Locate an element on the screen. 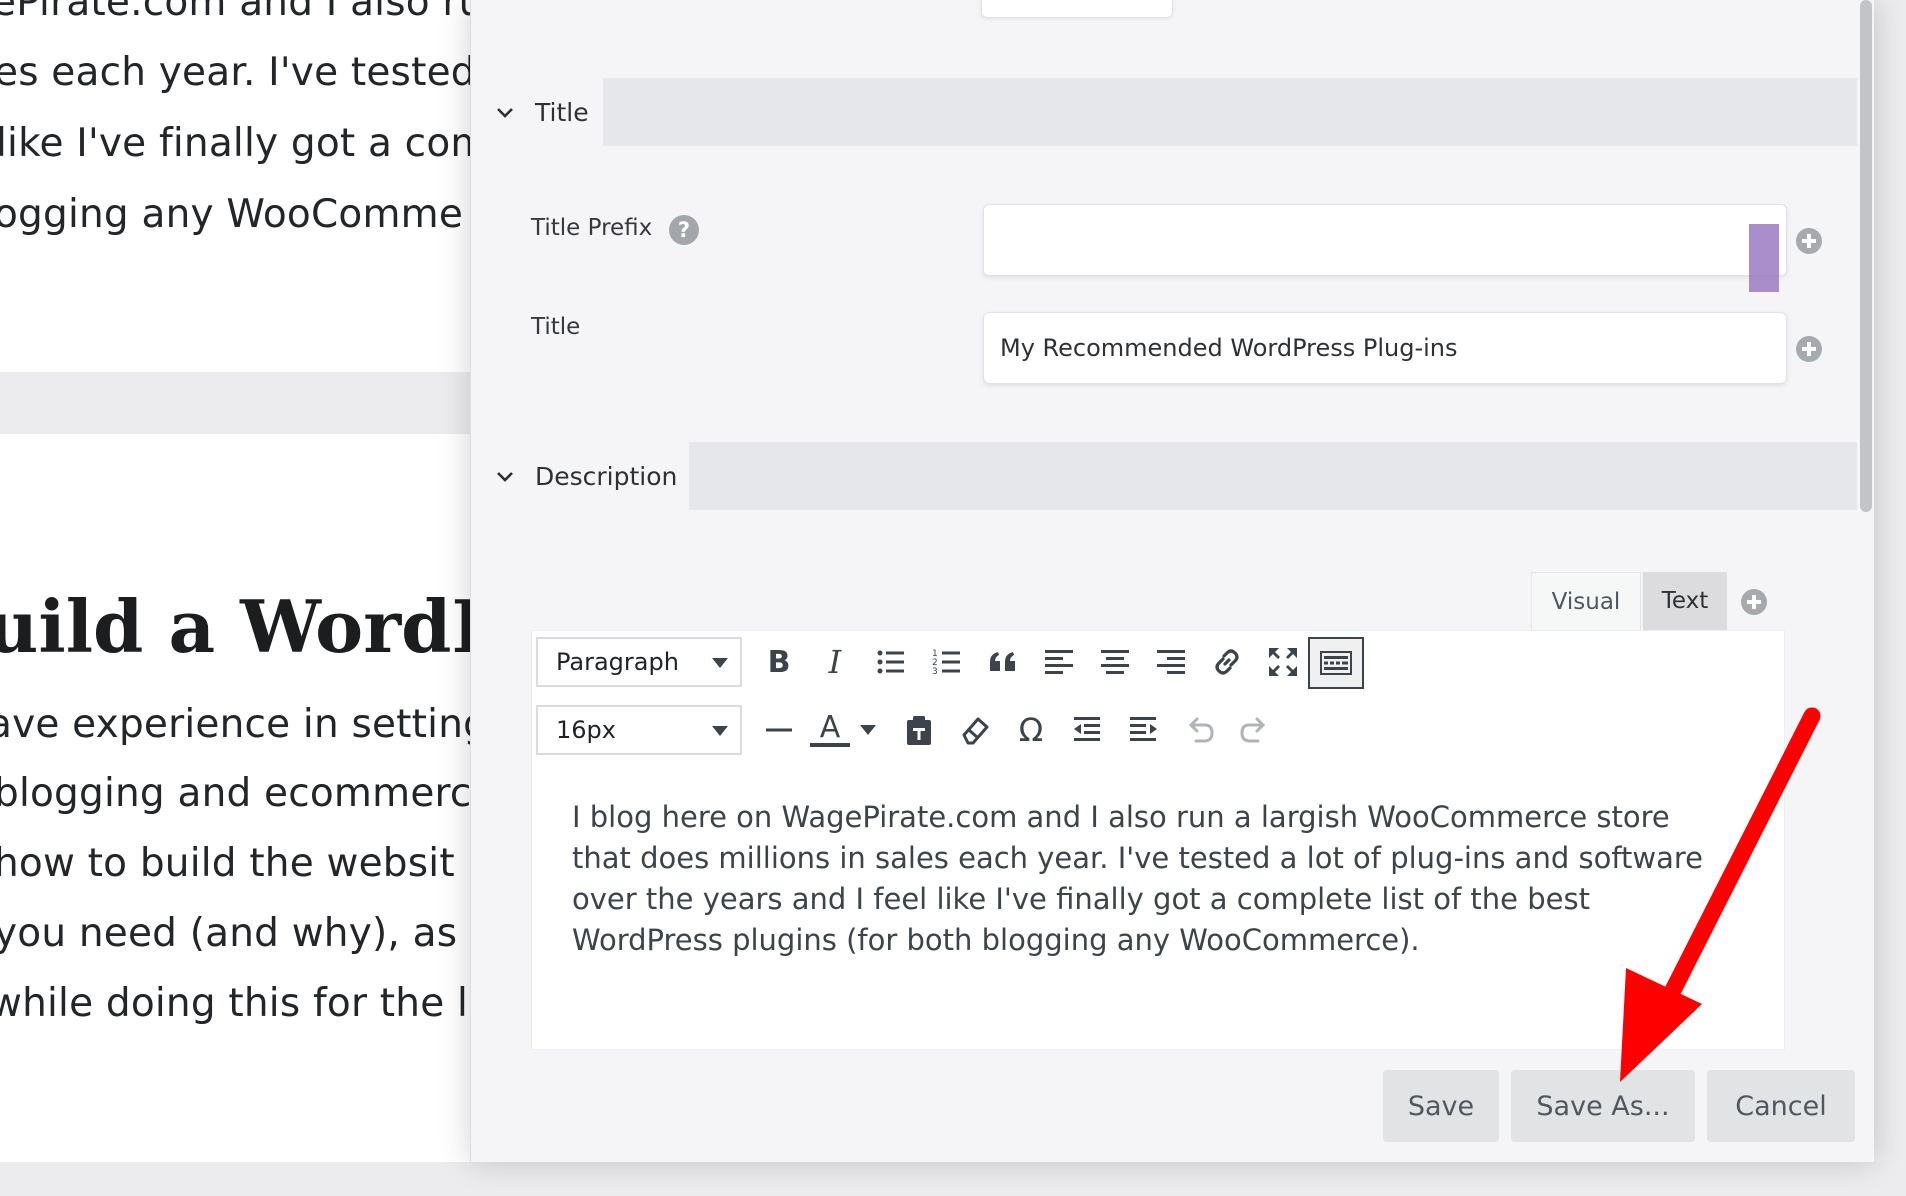 The height and width of the screenshot is (1196, 1906). align-center-icon is located at coordinates (1115, 662).